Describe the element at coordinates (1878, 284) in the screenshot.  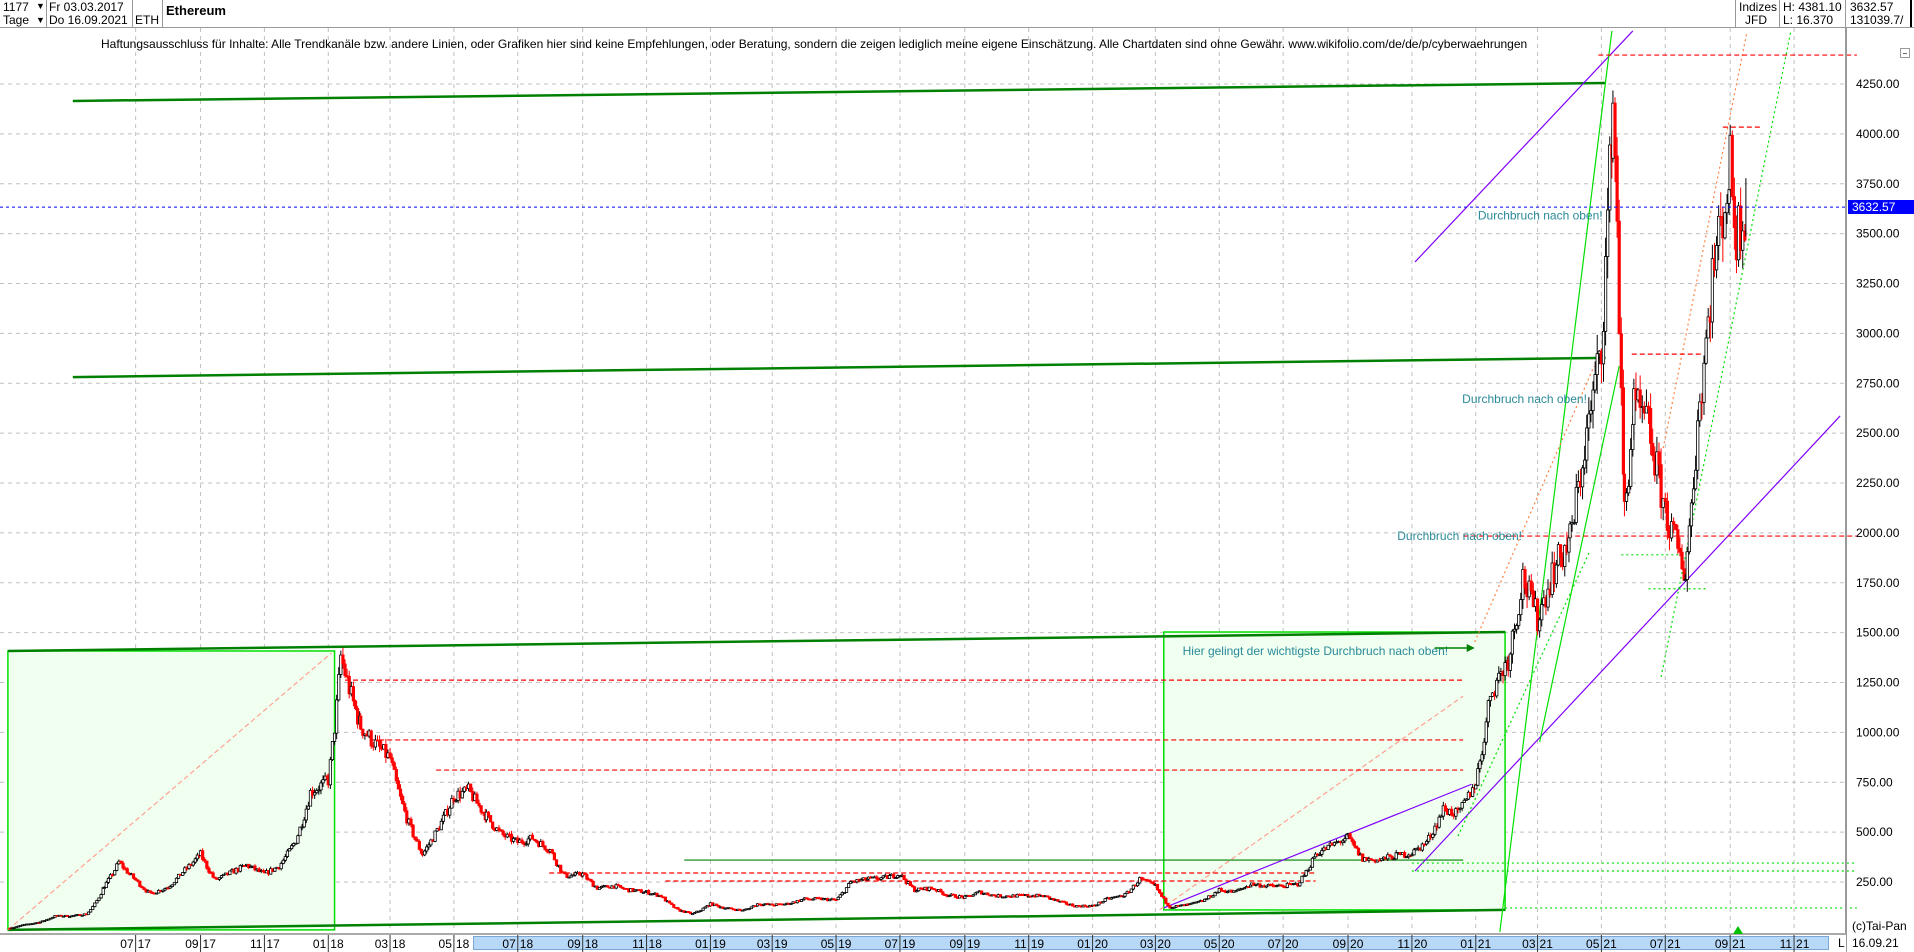
I see `y-tick-label: 3250.00` at that location.